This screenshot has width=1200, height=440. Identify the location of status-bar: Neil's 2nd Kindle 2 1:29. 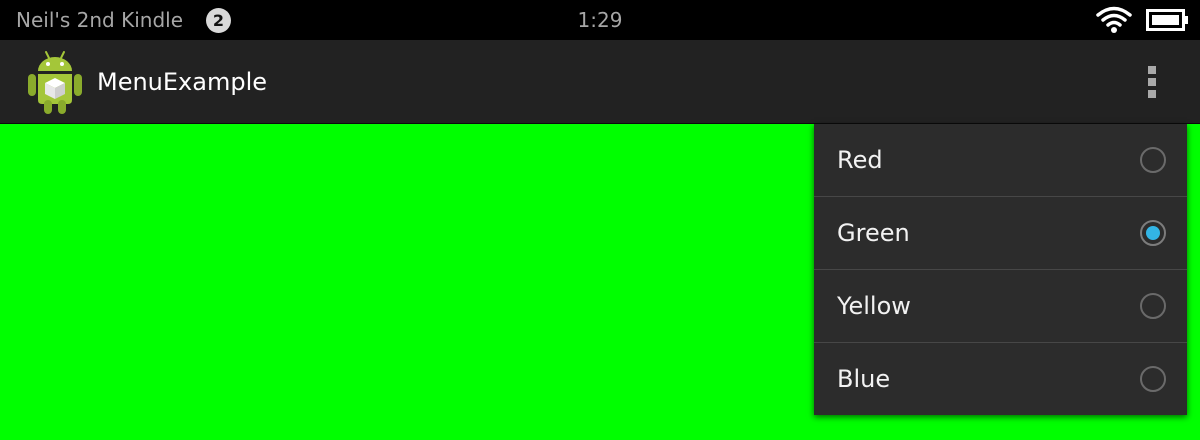
(600, 20).